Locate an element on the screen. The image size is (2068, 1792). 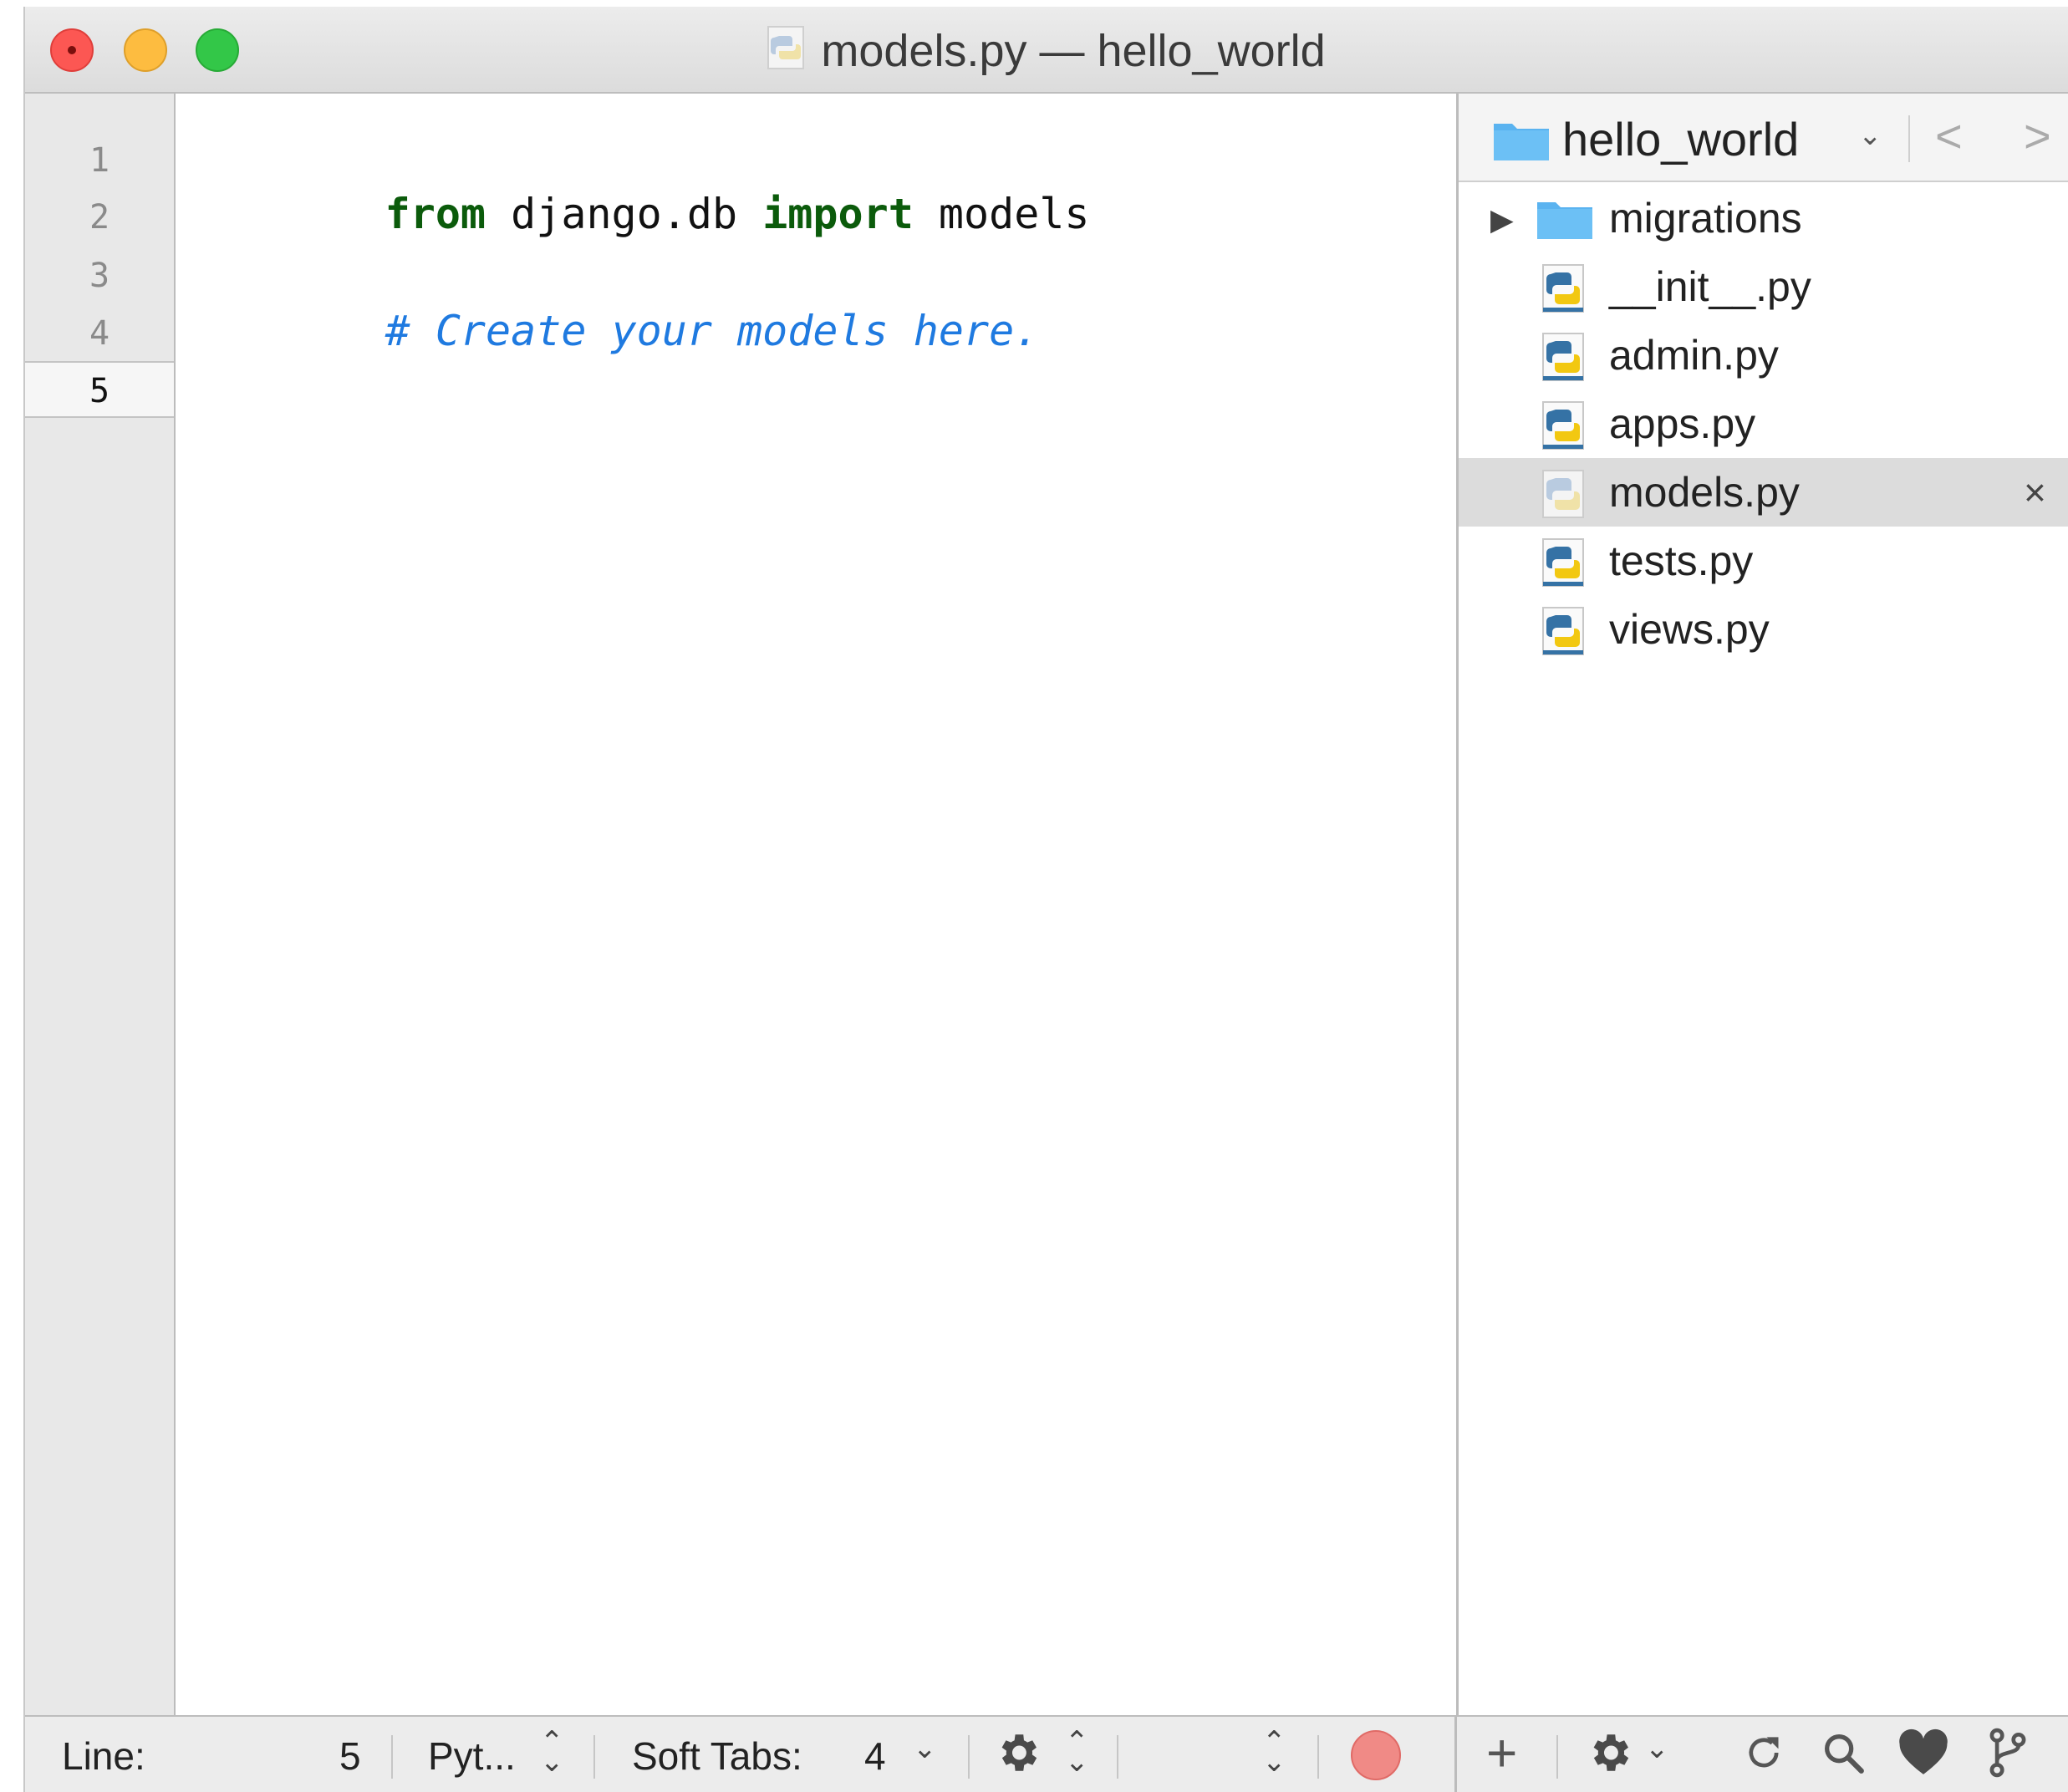
git-branch-icon is located at coordinates (2008, 1757).